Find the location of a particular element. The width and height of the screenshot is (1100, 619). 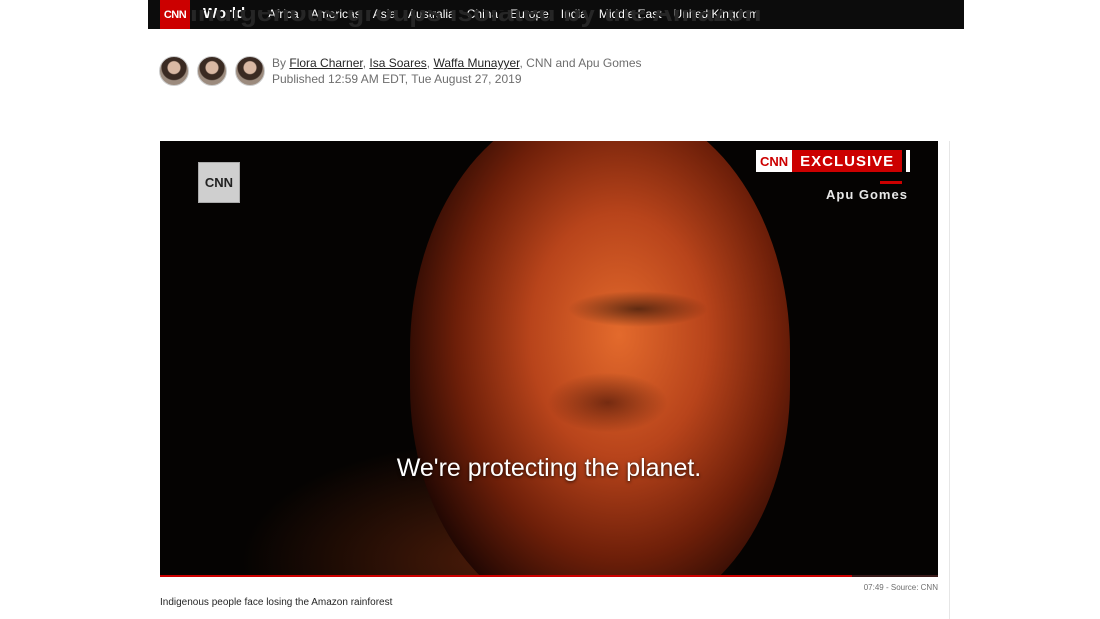

headline-clipped: Indigenous groups isolated by the Amazon is located at coordinates (550, 22).